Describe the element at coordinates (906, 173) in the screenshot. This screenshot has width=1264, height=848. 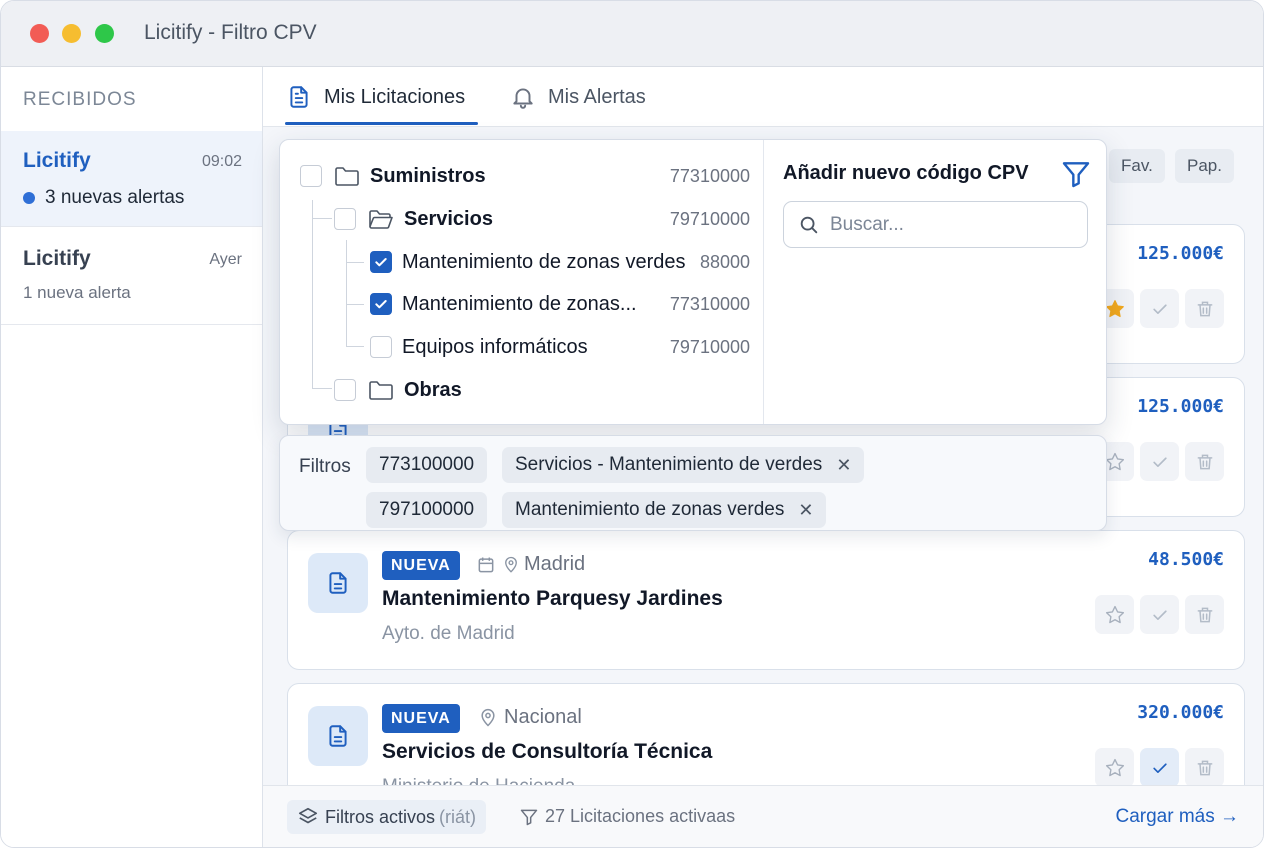
I see `add-cpv-heading: Añadir nuevo código CPV` at that location.